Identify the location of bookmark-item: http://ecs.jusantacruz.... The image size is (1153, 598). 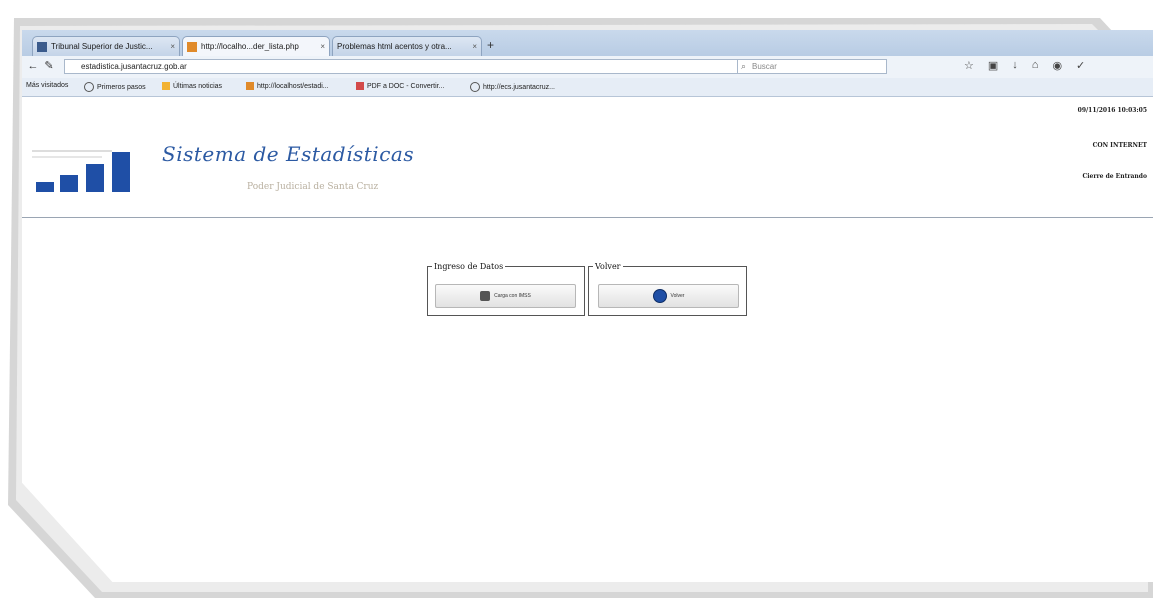
(512, 87).